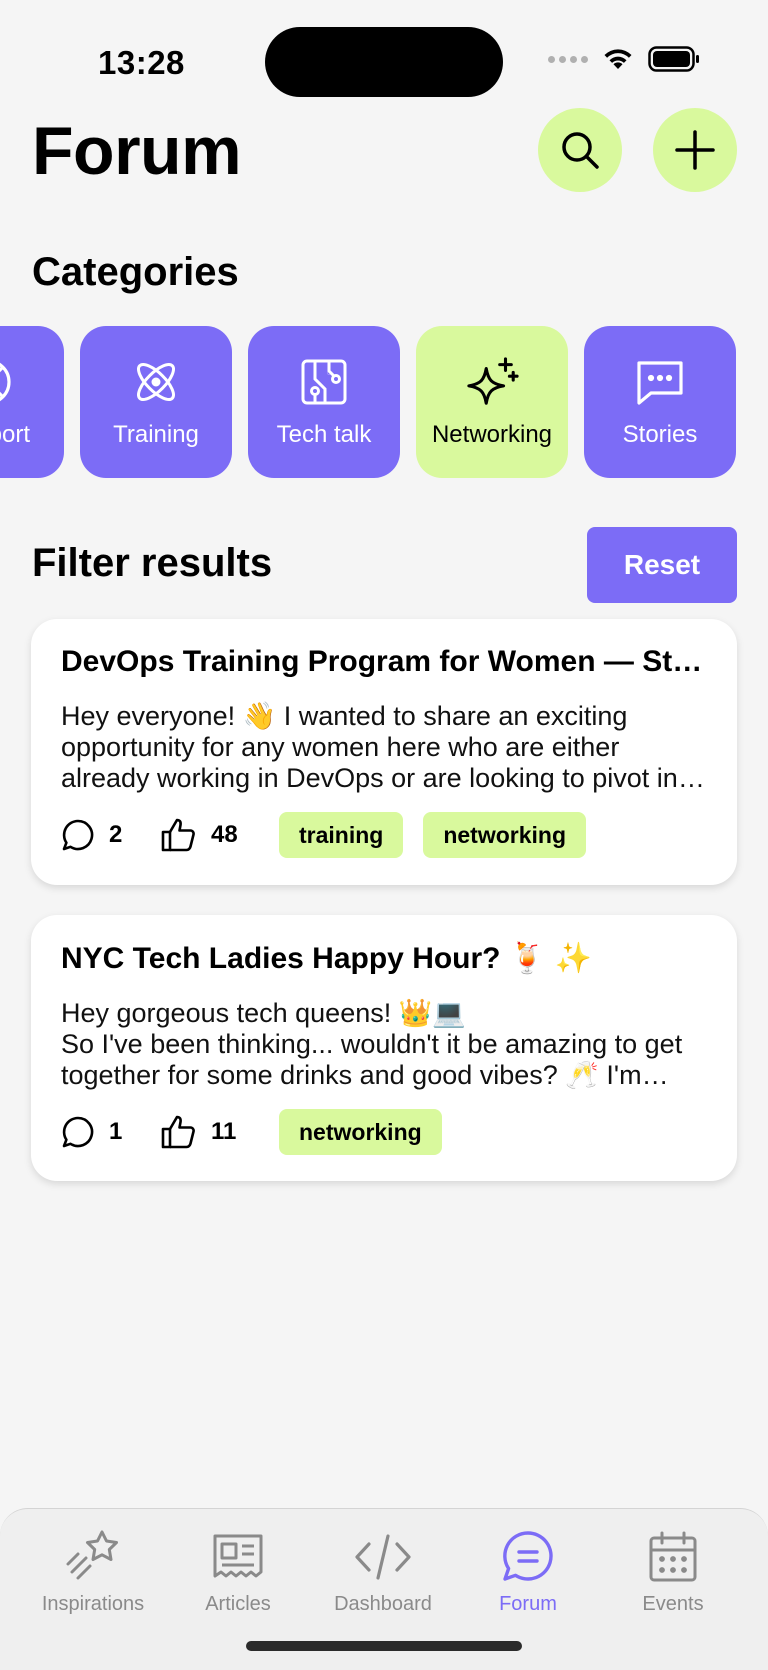 This screenshot has height=1670, width=768. I want to click on calendar-icon, so click(673, 1557).